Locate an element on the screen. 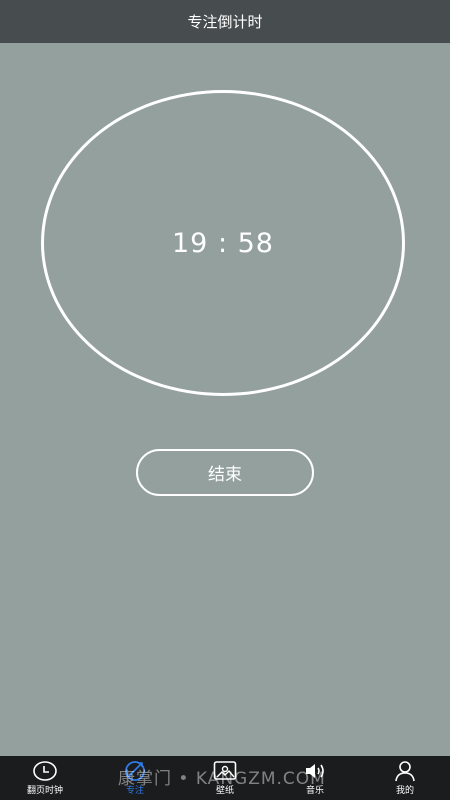  tab-focus: 专注 is located at coordinates (135, 778).